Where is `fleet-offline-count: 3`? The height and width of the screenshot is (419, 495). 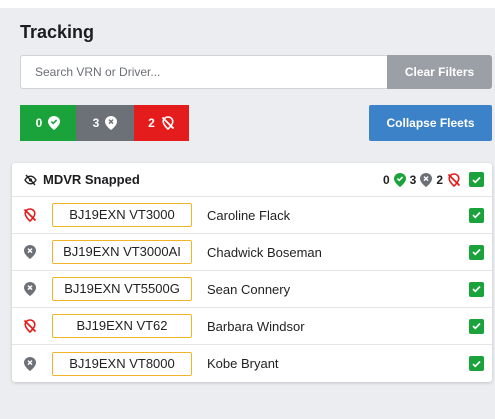
fleet-offline-count: 3 is located at coordinates (413, 179).